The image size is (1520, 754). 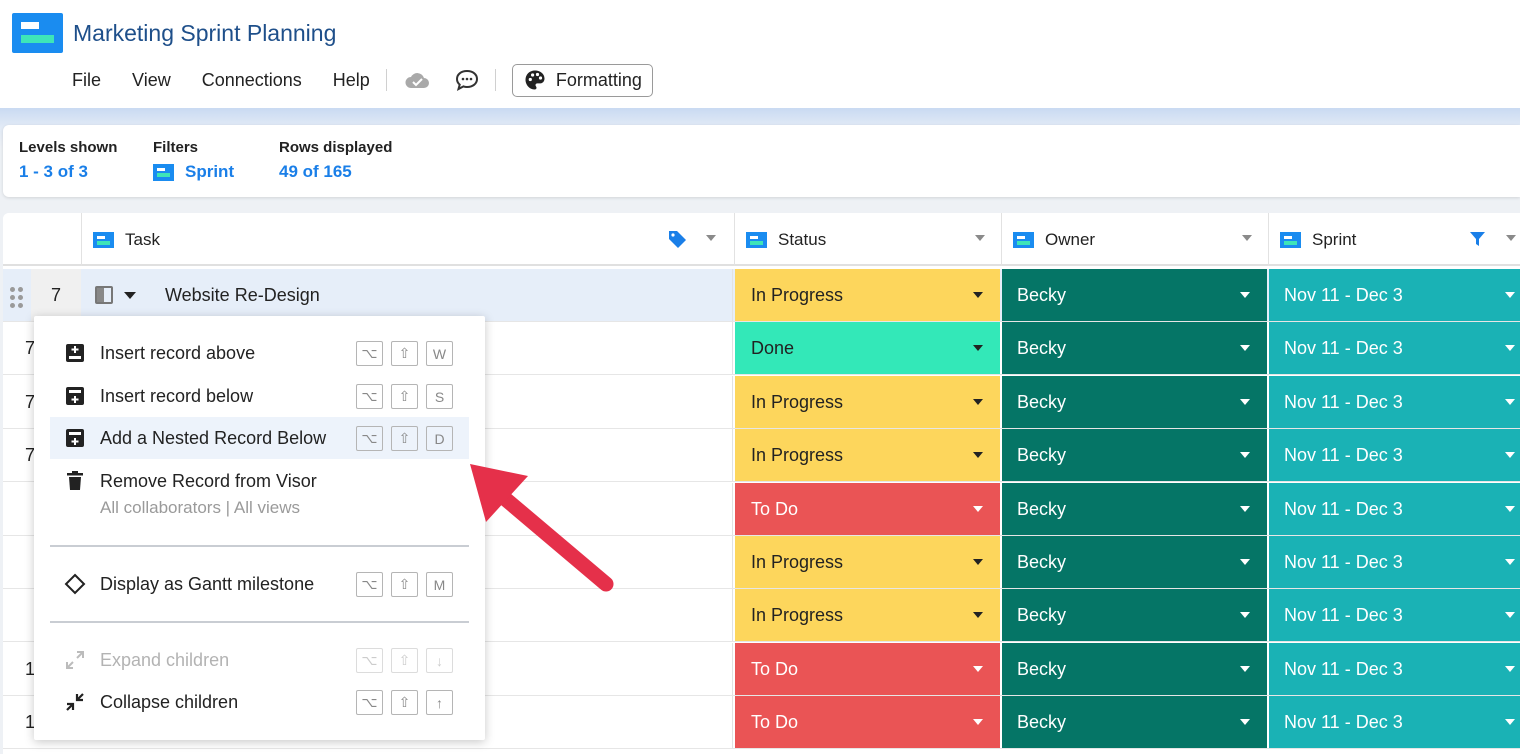 What do you see at coordinates (259, 660) in the screenshot?
I see `menu-expand-children: Expand children ⌥ ⇧ ↓` at bounding box center [259, 660].